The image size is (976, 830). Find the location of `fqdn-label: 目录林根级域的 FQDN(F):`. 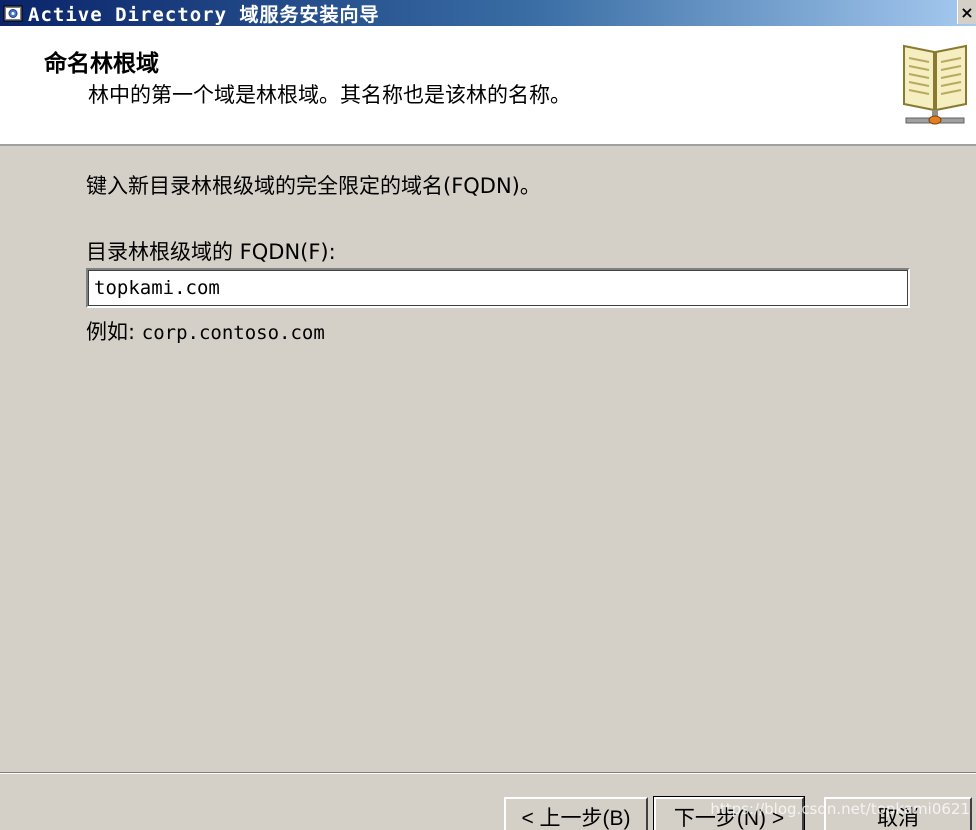

fqdn-label: 目录林根级域的 FQDN(F): is located at coordinates (211, 252).